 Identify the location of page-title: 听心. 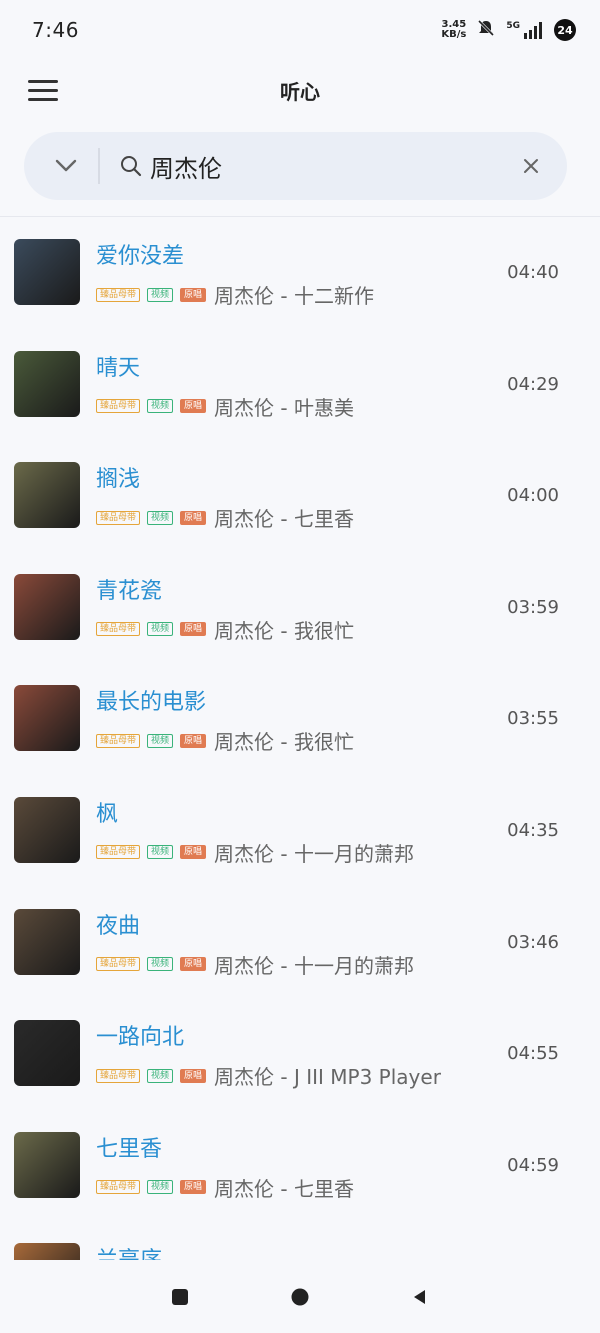
(300, 91).